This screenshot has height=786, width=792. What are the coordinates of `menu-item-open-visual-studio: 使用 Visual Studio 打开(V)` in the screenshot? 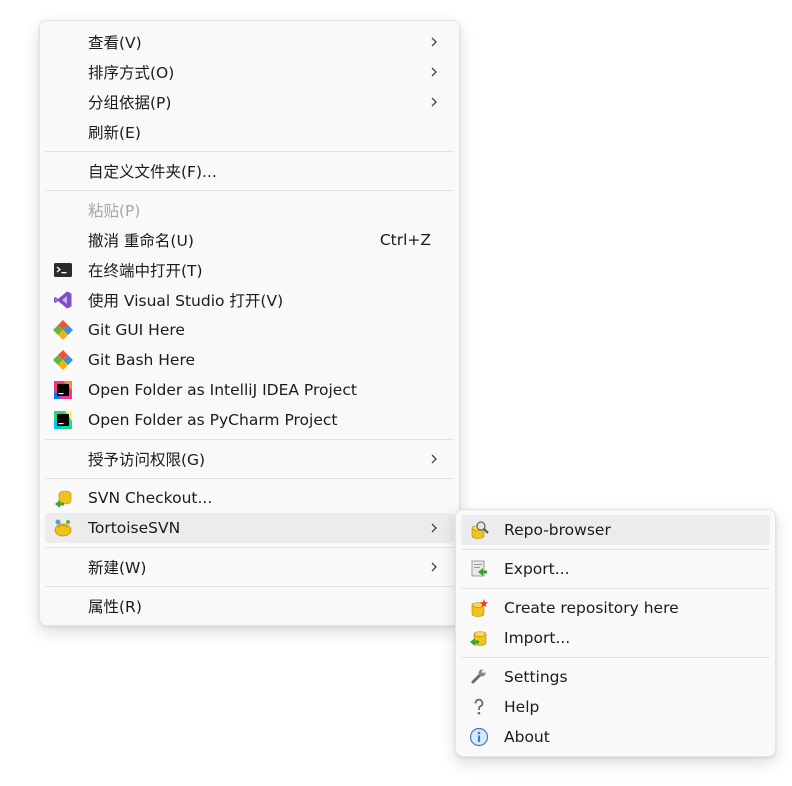 It's located at (249, 300).